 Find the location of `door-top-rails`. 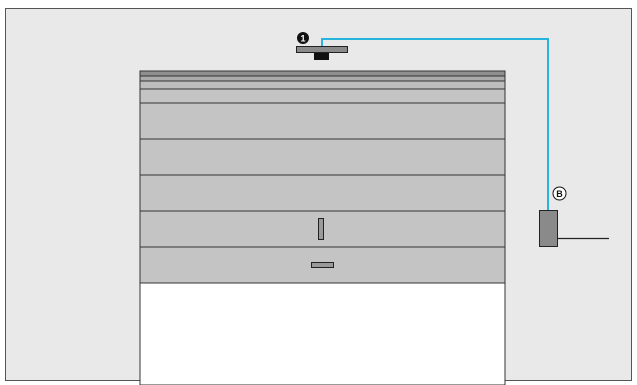

door-top-rails is located at coordinates (322, 87).